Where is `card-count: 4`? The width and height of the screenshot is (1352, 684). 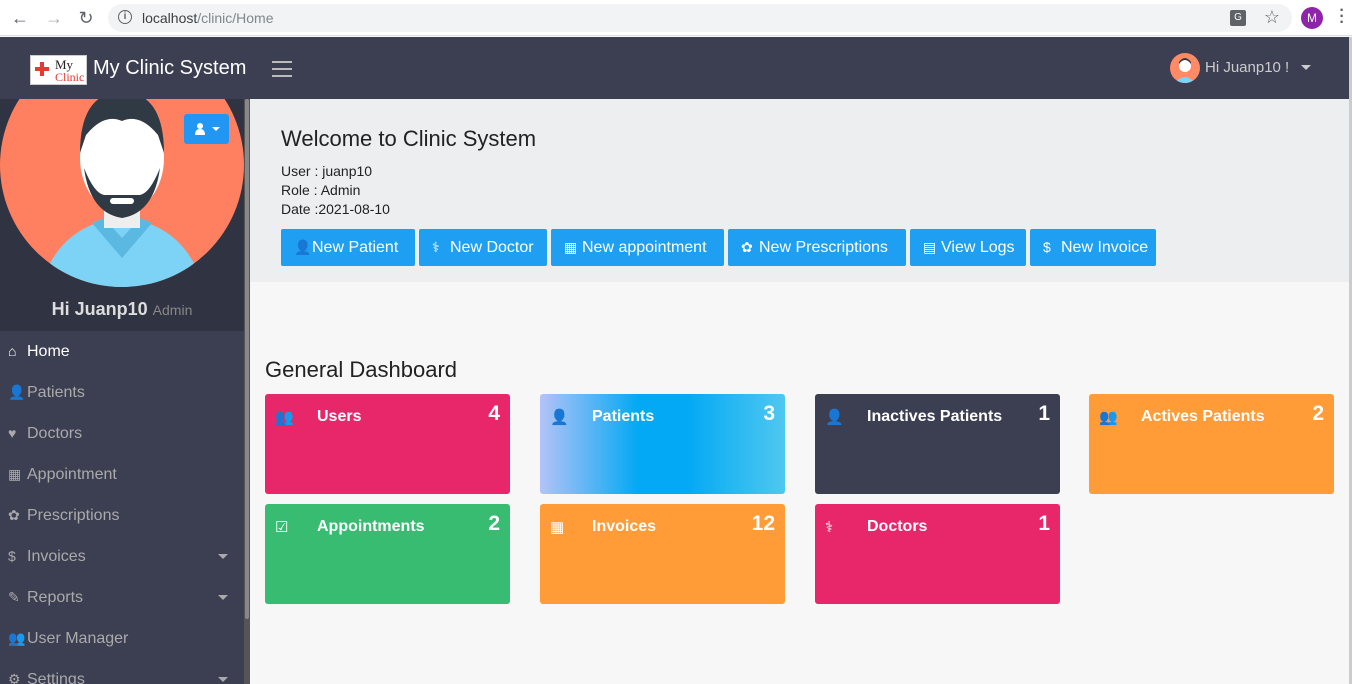
card-count: 4 is located at coordinates (494, 413).